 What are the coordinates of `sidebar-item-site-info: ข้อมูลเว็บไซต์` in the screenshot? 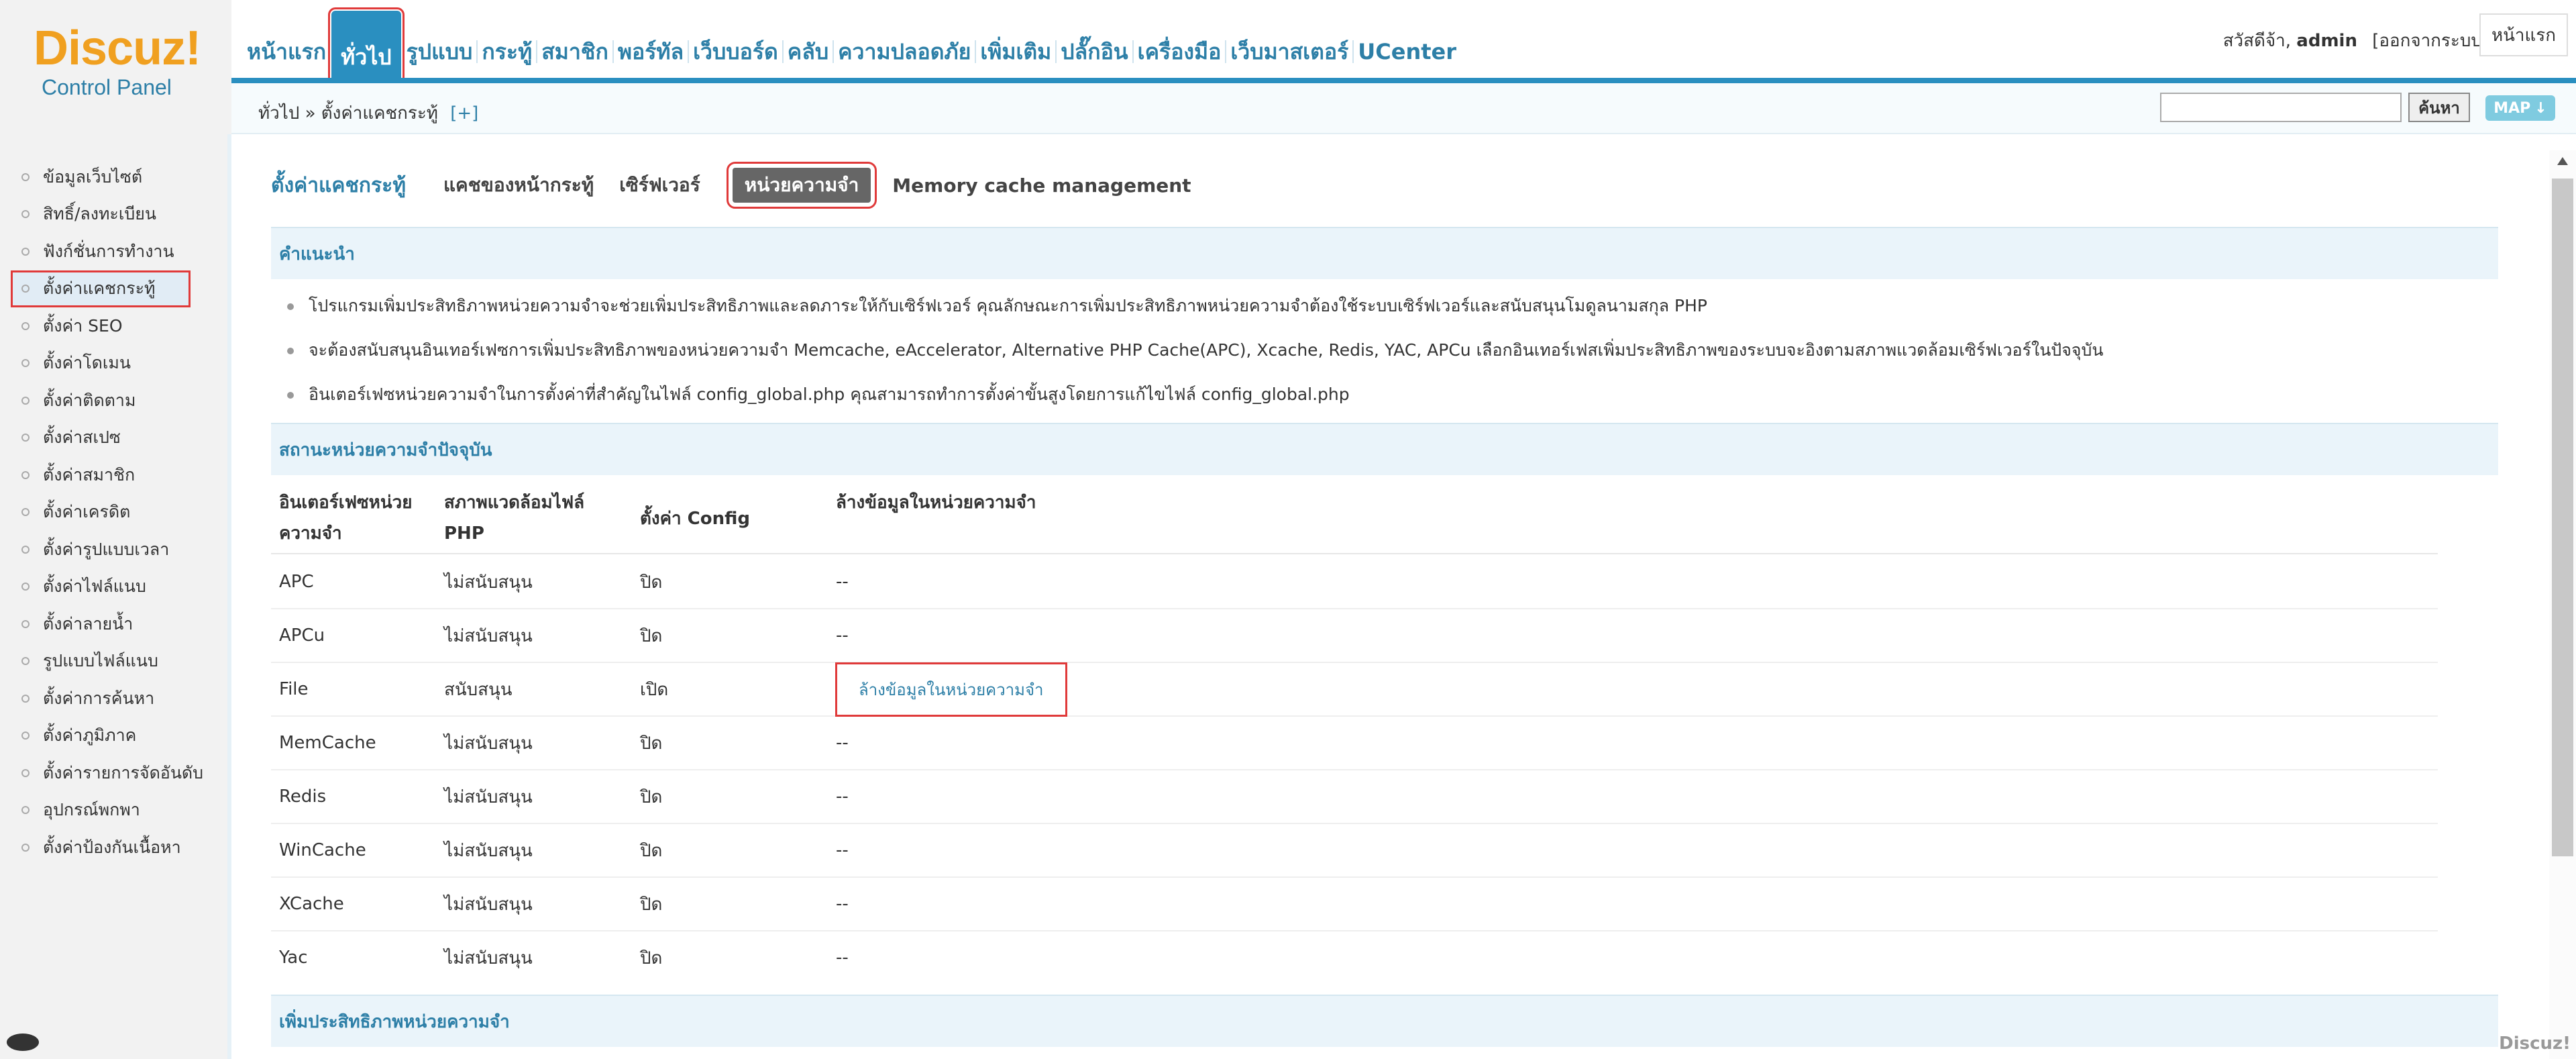 It's located at (113, 177).